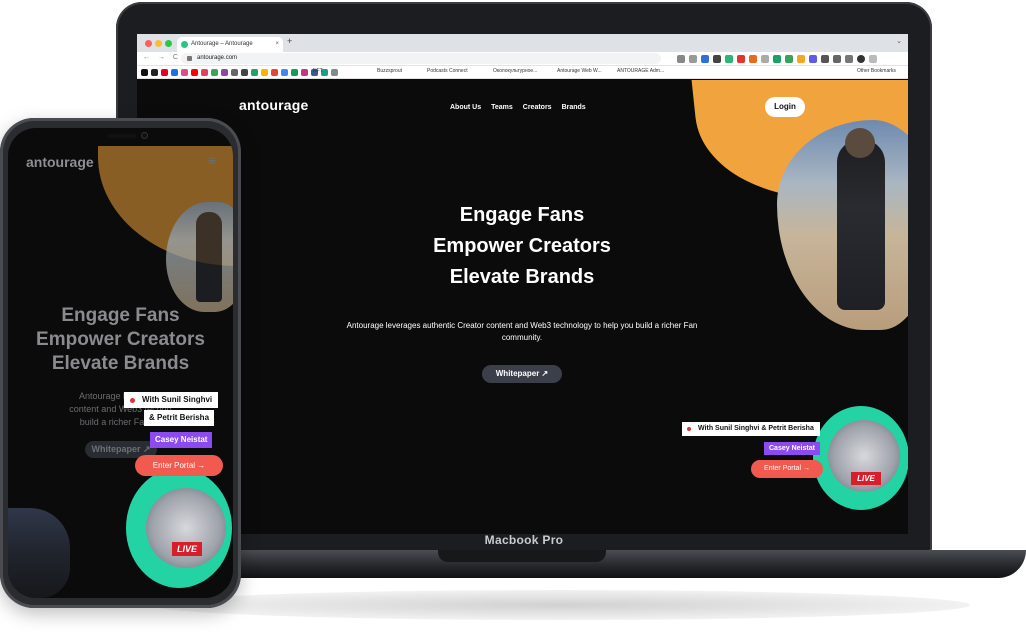 Image resolution: width=1026 pixels, height=635 pixels. Describe the element at coordinates (274, 72) in the screenshot. I see `gmail-icon` at that location.